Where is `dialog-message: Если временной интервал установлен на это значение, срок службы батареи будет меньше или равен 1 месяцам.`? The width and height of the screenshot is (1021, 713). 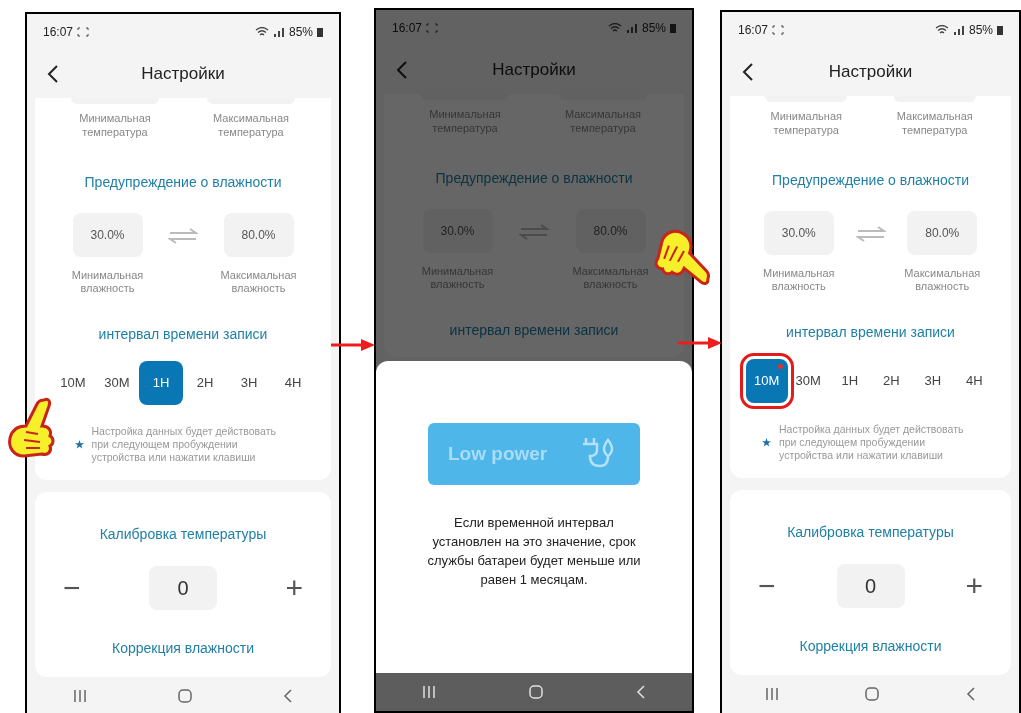 dialog-message: Если временной интервал установлен на это значение, срок службы батареи будет меньше или равен 1 месяцам. is located at coordinates (534, 551).